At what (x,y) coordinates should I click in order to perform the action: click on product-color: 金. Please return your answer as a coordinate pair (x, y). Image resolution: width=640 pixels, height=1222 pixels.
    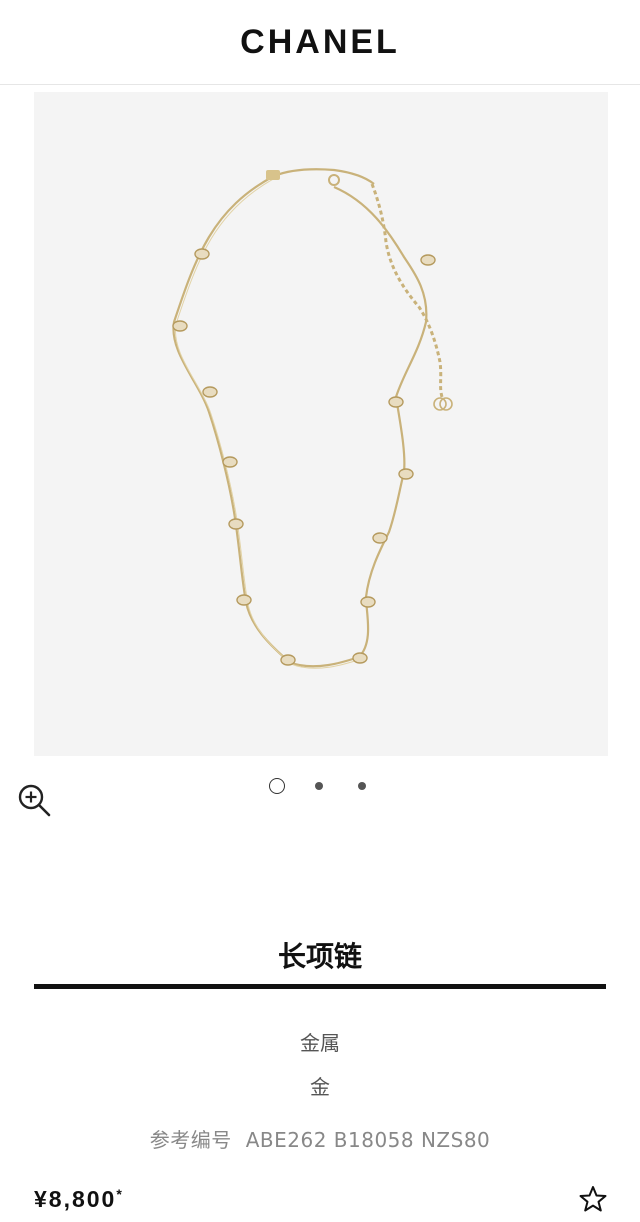
    Looking at the image, I should click on (320, 1087).